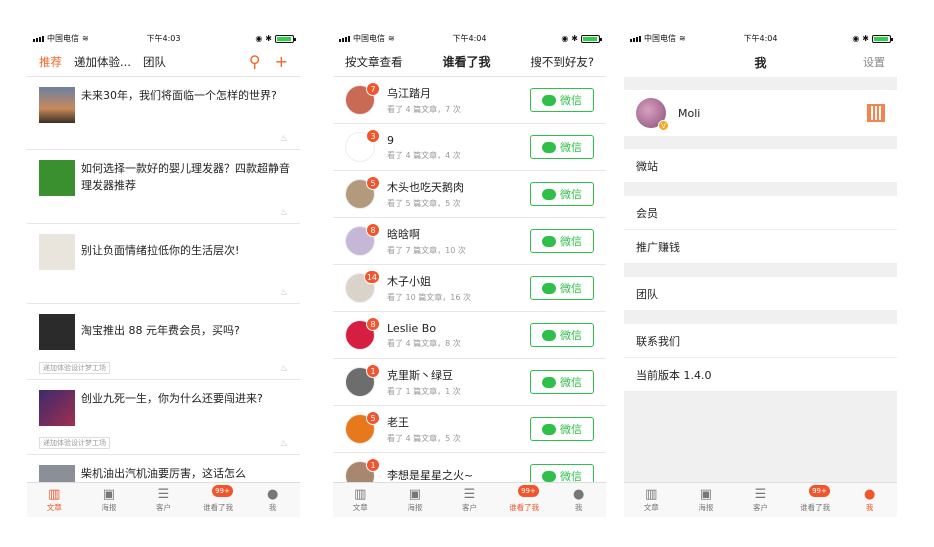 The width and height of the screenshot is (934, 547). What do you see at coordinates (760, 294) in the screenshot?
I see `menu-team: 团队` at bounding box center [760, 294].